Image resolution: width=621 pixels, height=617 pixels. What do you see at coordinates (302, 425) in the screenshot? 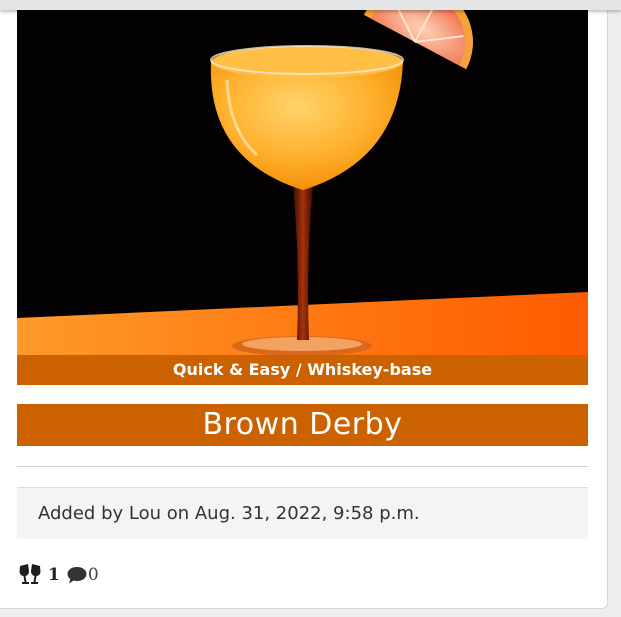
I see `recipe-title: Brown Derby` at bounding box center [302, 425].